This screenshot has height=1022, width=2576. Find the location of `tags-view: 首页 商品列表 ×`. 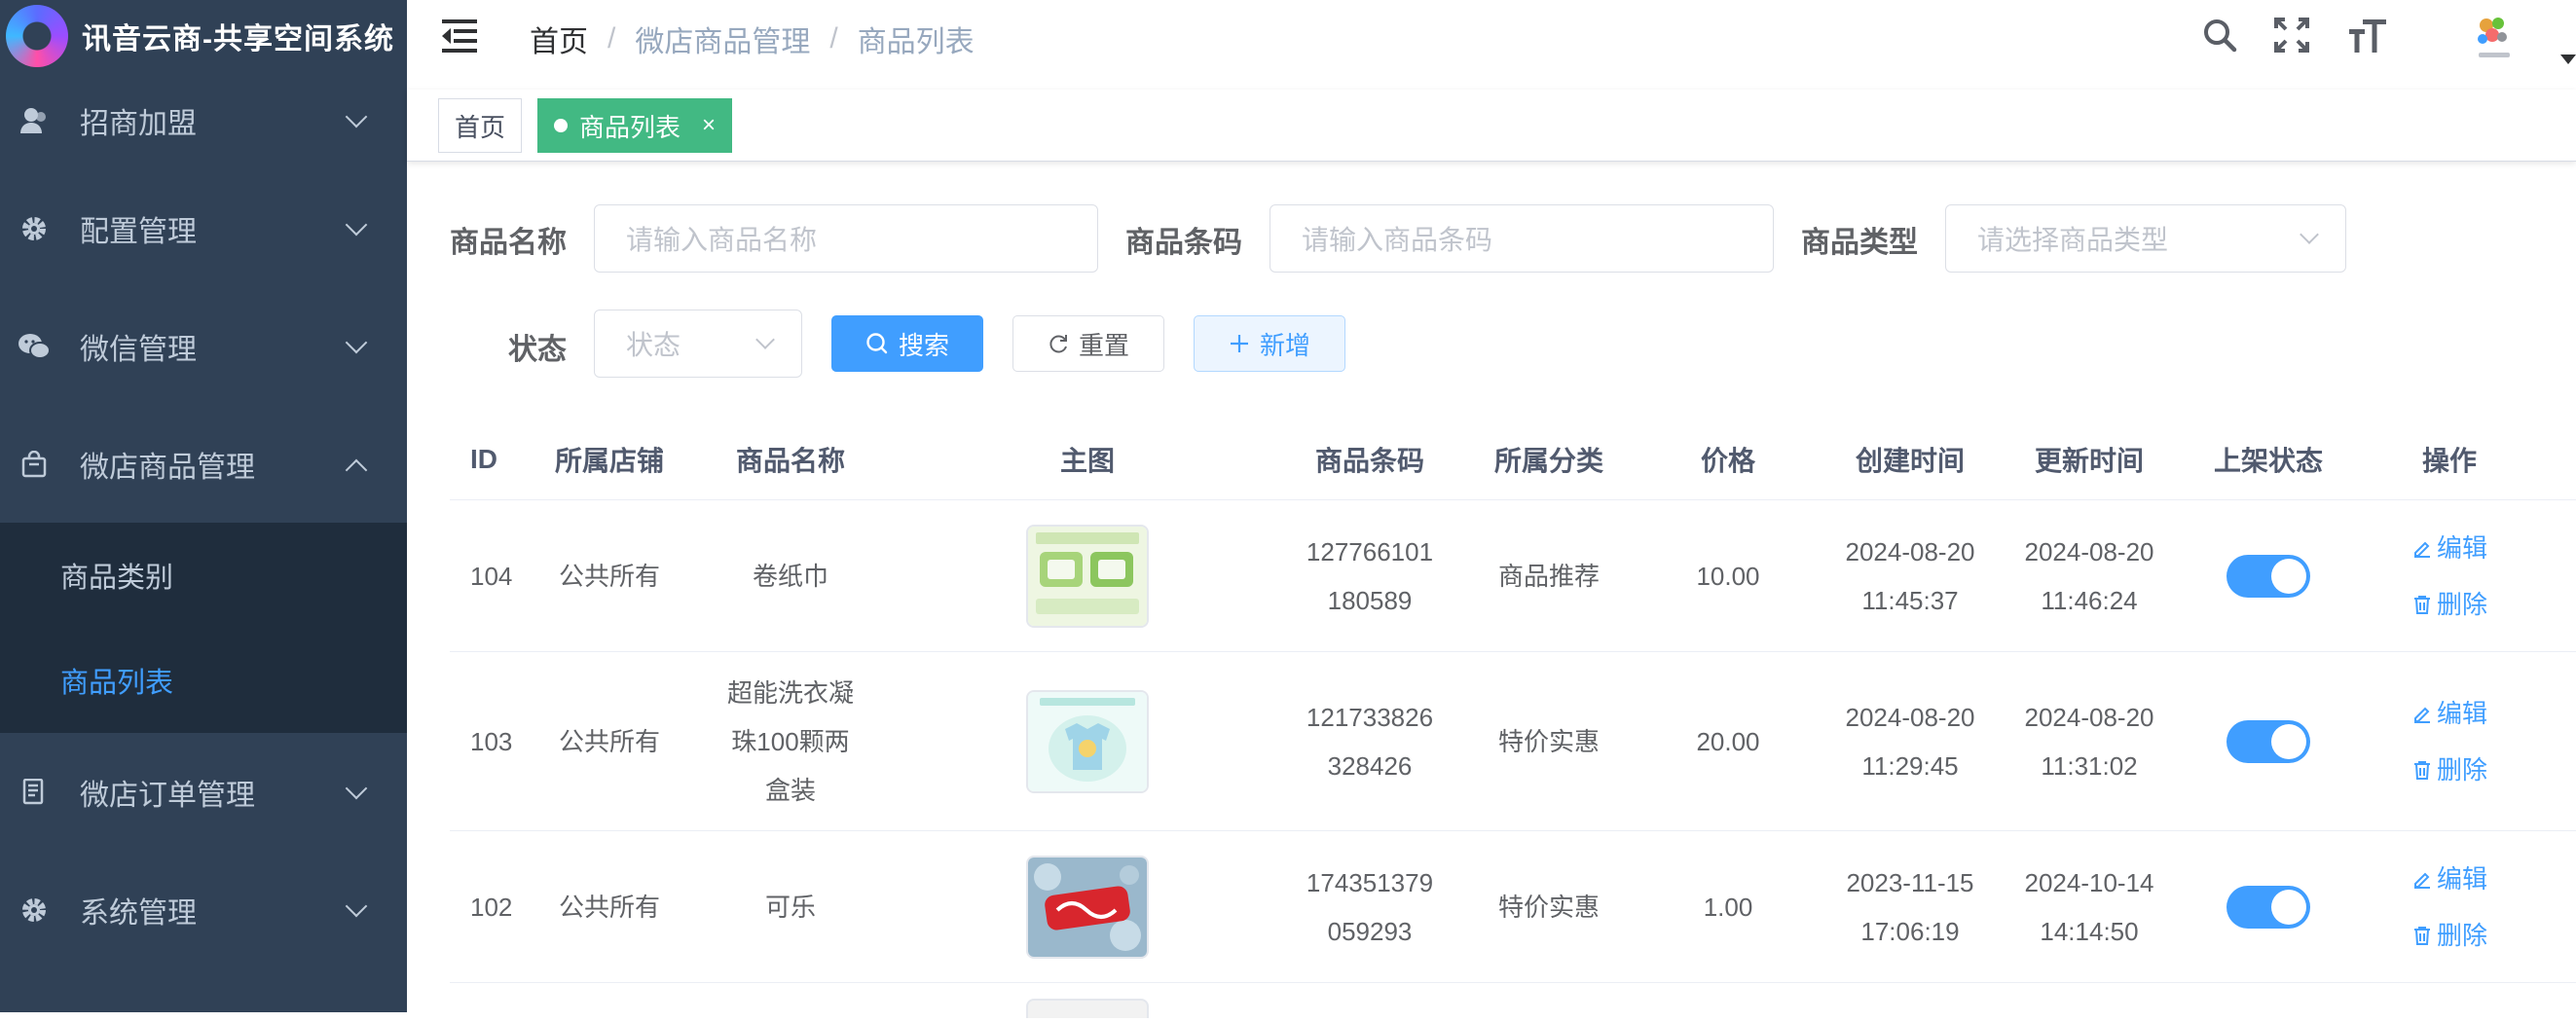

tags-view: 首页 商品列表 × is located at coordinates (1491, 126).